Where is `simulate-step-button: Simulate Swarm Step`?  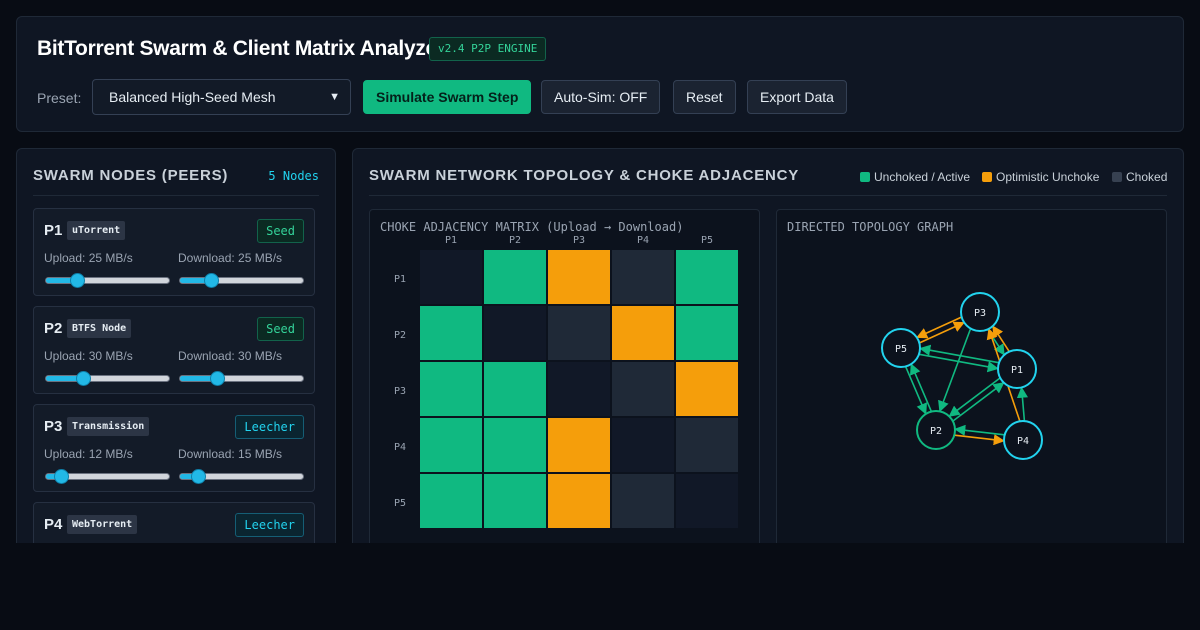
simulate-step-button: Simulate Swarm Step is located at coordinates (447, 97).